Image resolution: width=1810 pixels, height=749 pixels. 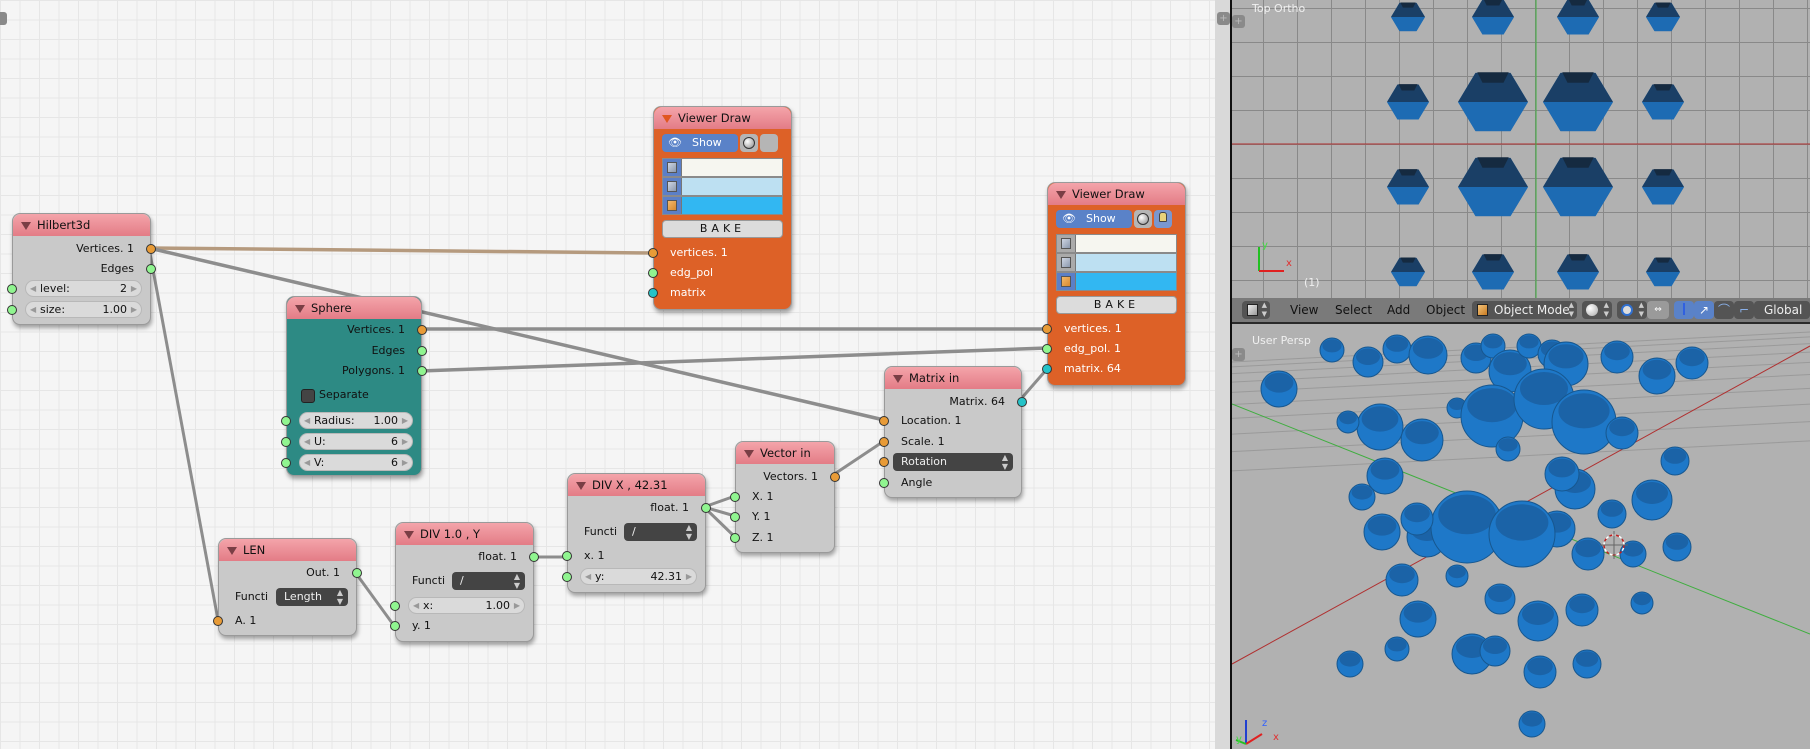 What do you see at coordinates (466, 605) in the screenshot?
I see `x-field: ◀ x: 1.00 ▶` at bounding box center [466, 605].